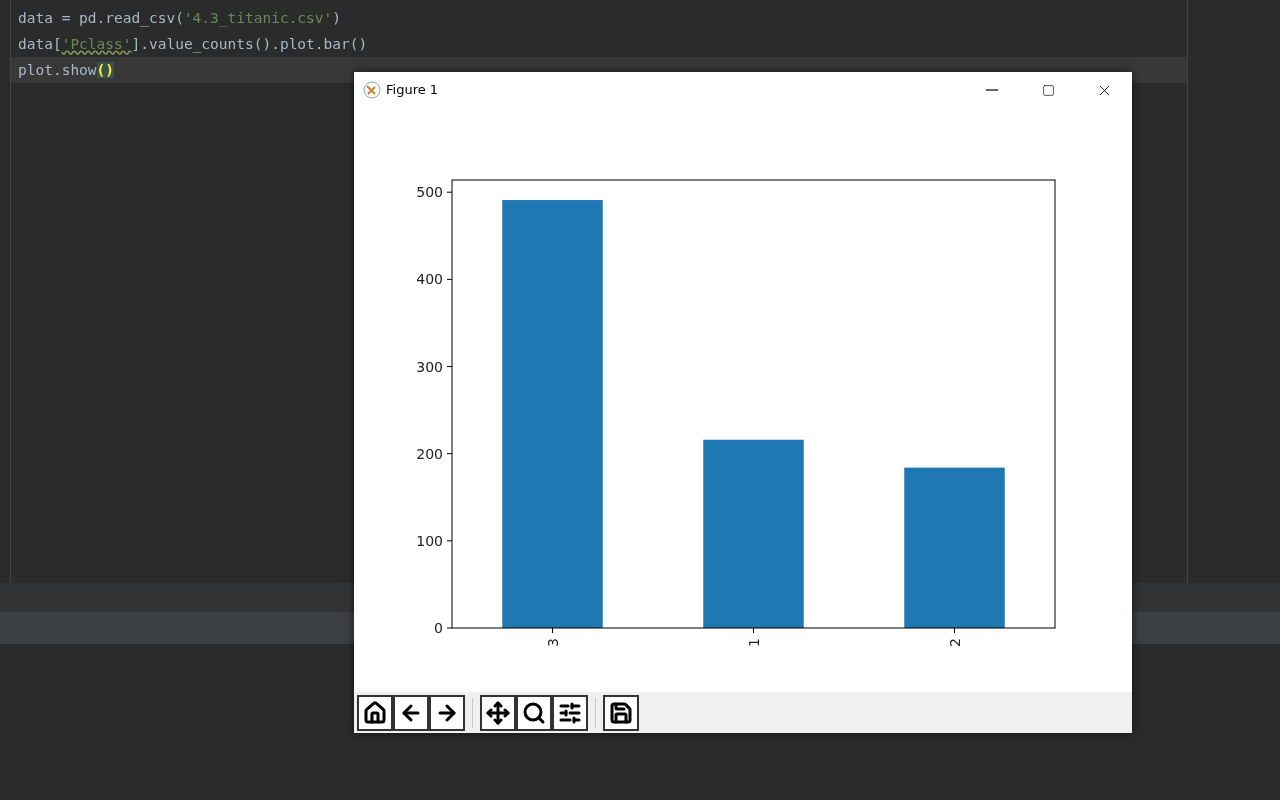  Describe the element at coordinates (552, 637) in the screenshot. I see `x-tick: 3` at that location.